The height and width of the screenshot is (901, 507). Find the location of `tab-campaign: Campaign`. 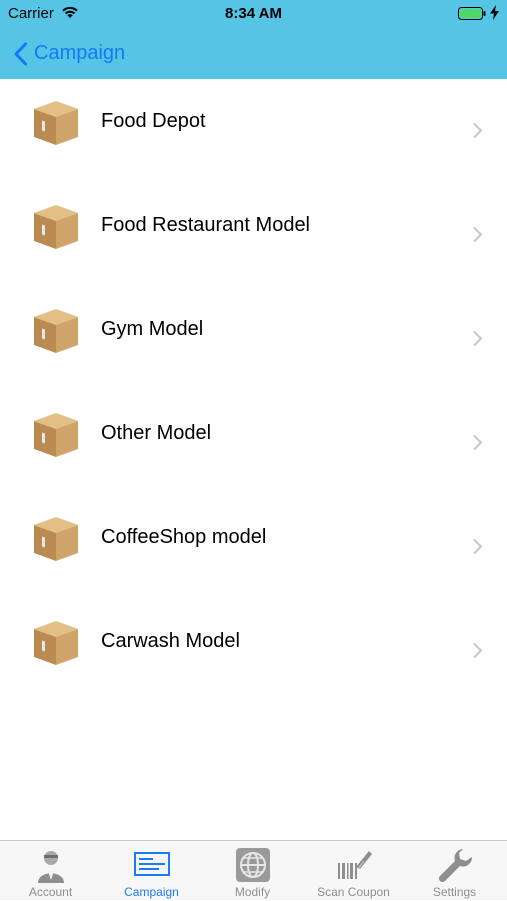

tab-campaign: Campaign is located at coordinates (151, 871).